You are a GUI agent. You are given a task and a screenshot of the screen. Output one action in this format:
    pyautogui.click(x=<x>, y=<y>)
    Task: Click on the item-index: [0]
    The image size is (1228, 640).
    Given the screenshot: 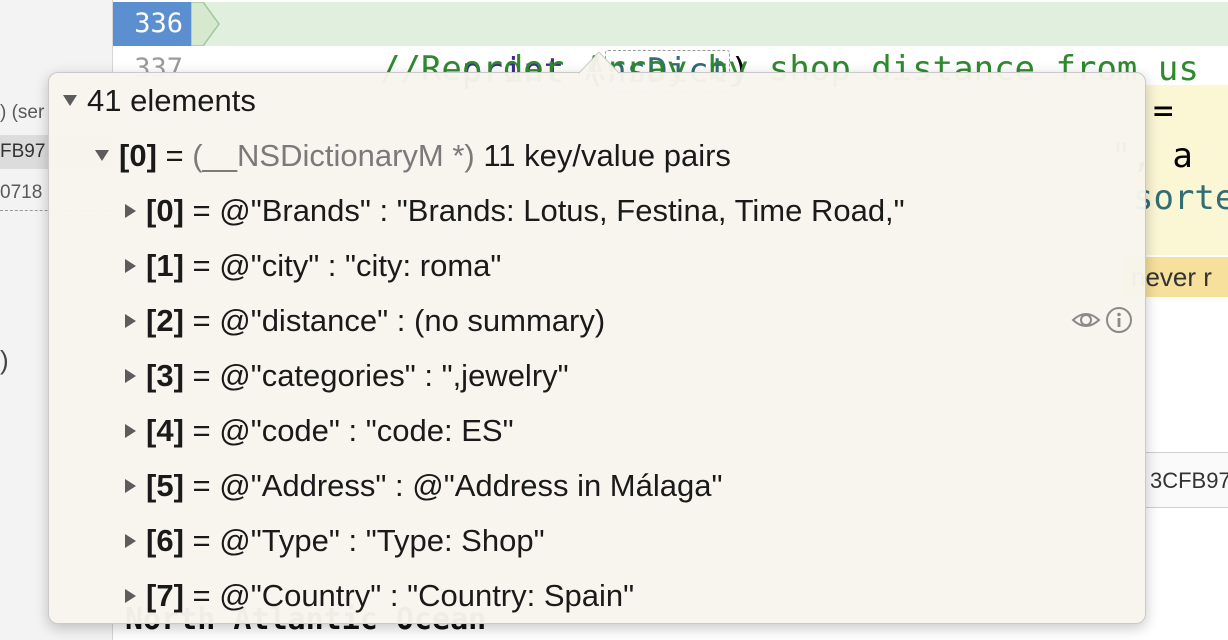 What is the action you would take?
    pyautogui.click(x=138, y=155)
    